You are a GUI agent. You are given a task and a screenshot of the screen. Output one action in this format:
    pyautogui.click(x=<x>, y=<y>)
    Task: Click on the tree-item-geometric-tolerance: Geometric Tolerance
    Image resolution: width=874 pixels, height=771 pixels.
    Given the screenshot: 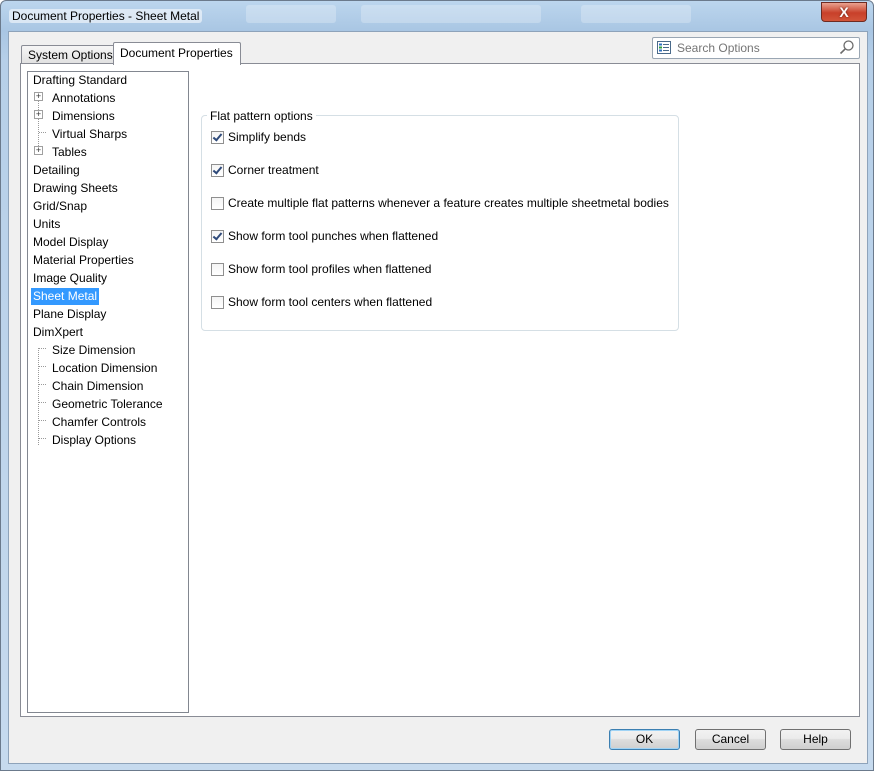 What is the action you would take?
    pyautogui.click(x=107, y=404)
    